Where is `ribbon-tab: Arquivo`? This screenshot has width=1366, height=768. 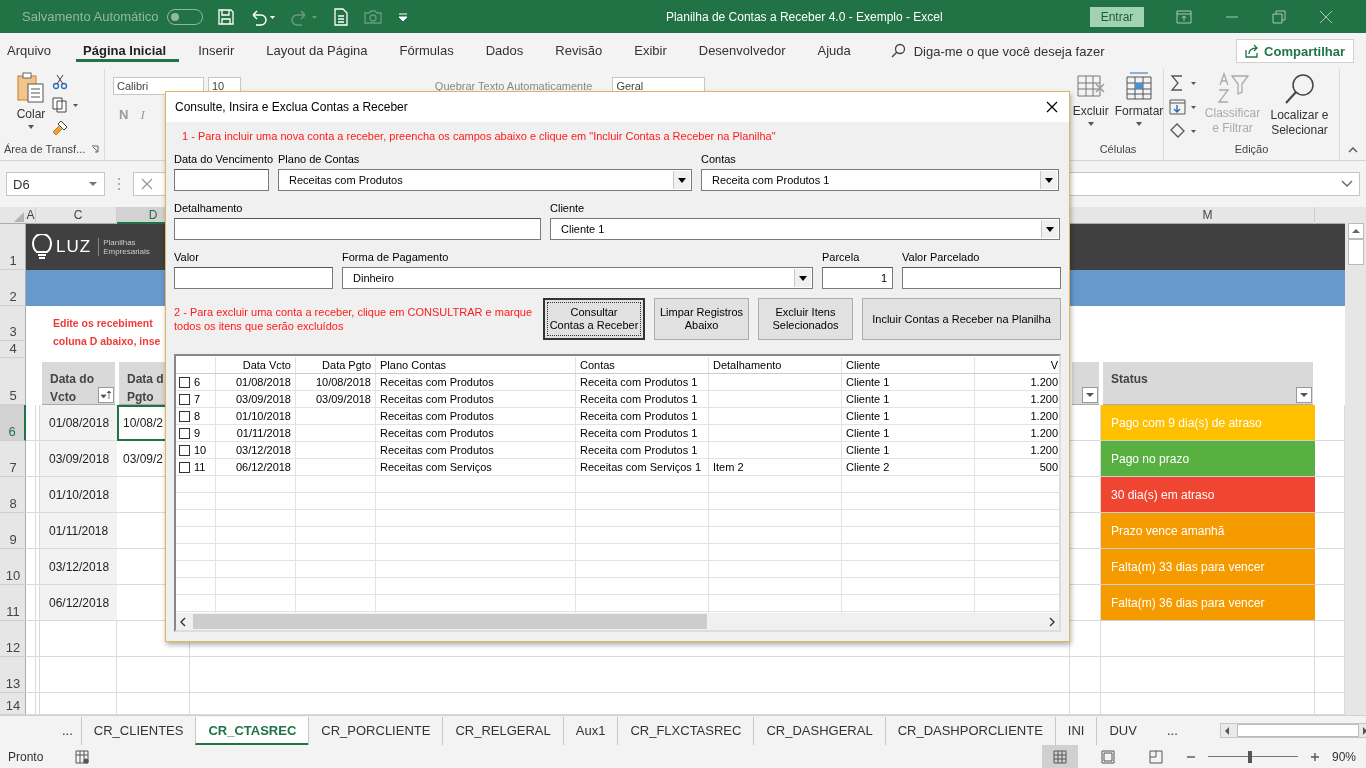
ribbon-tab: Arquivo is located at coordinates (32, 51).